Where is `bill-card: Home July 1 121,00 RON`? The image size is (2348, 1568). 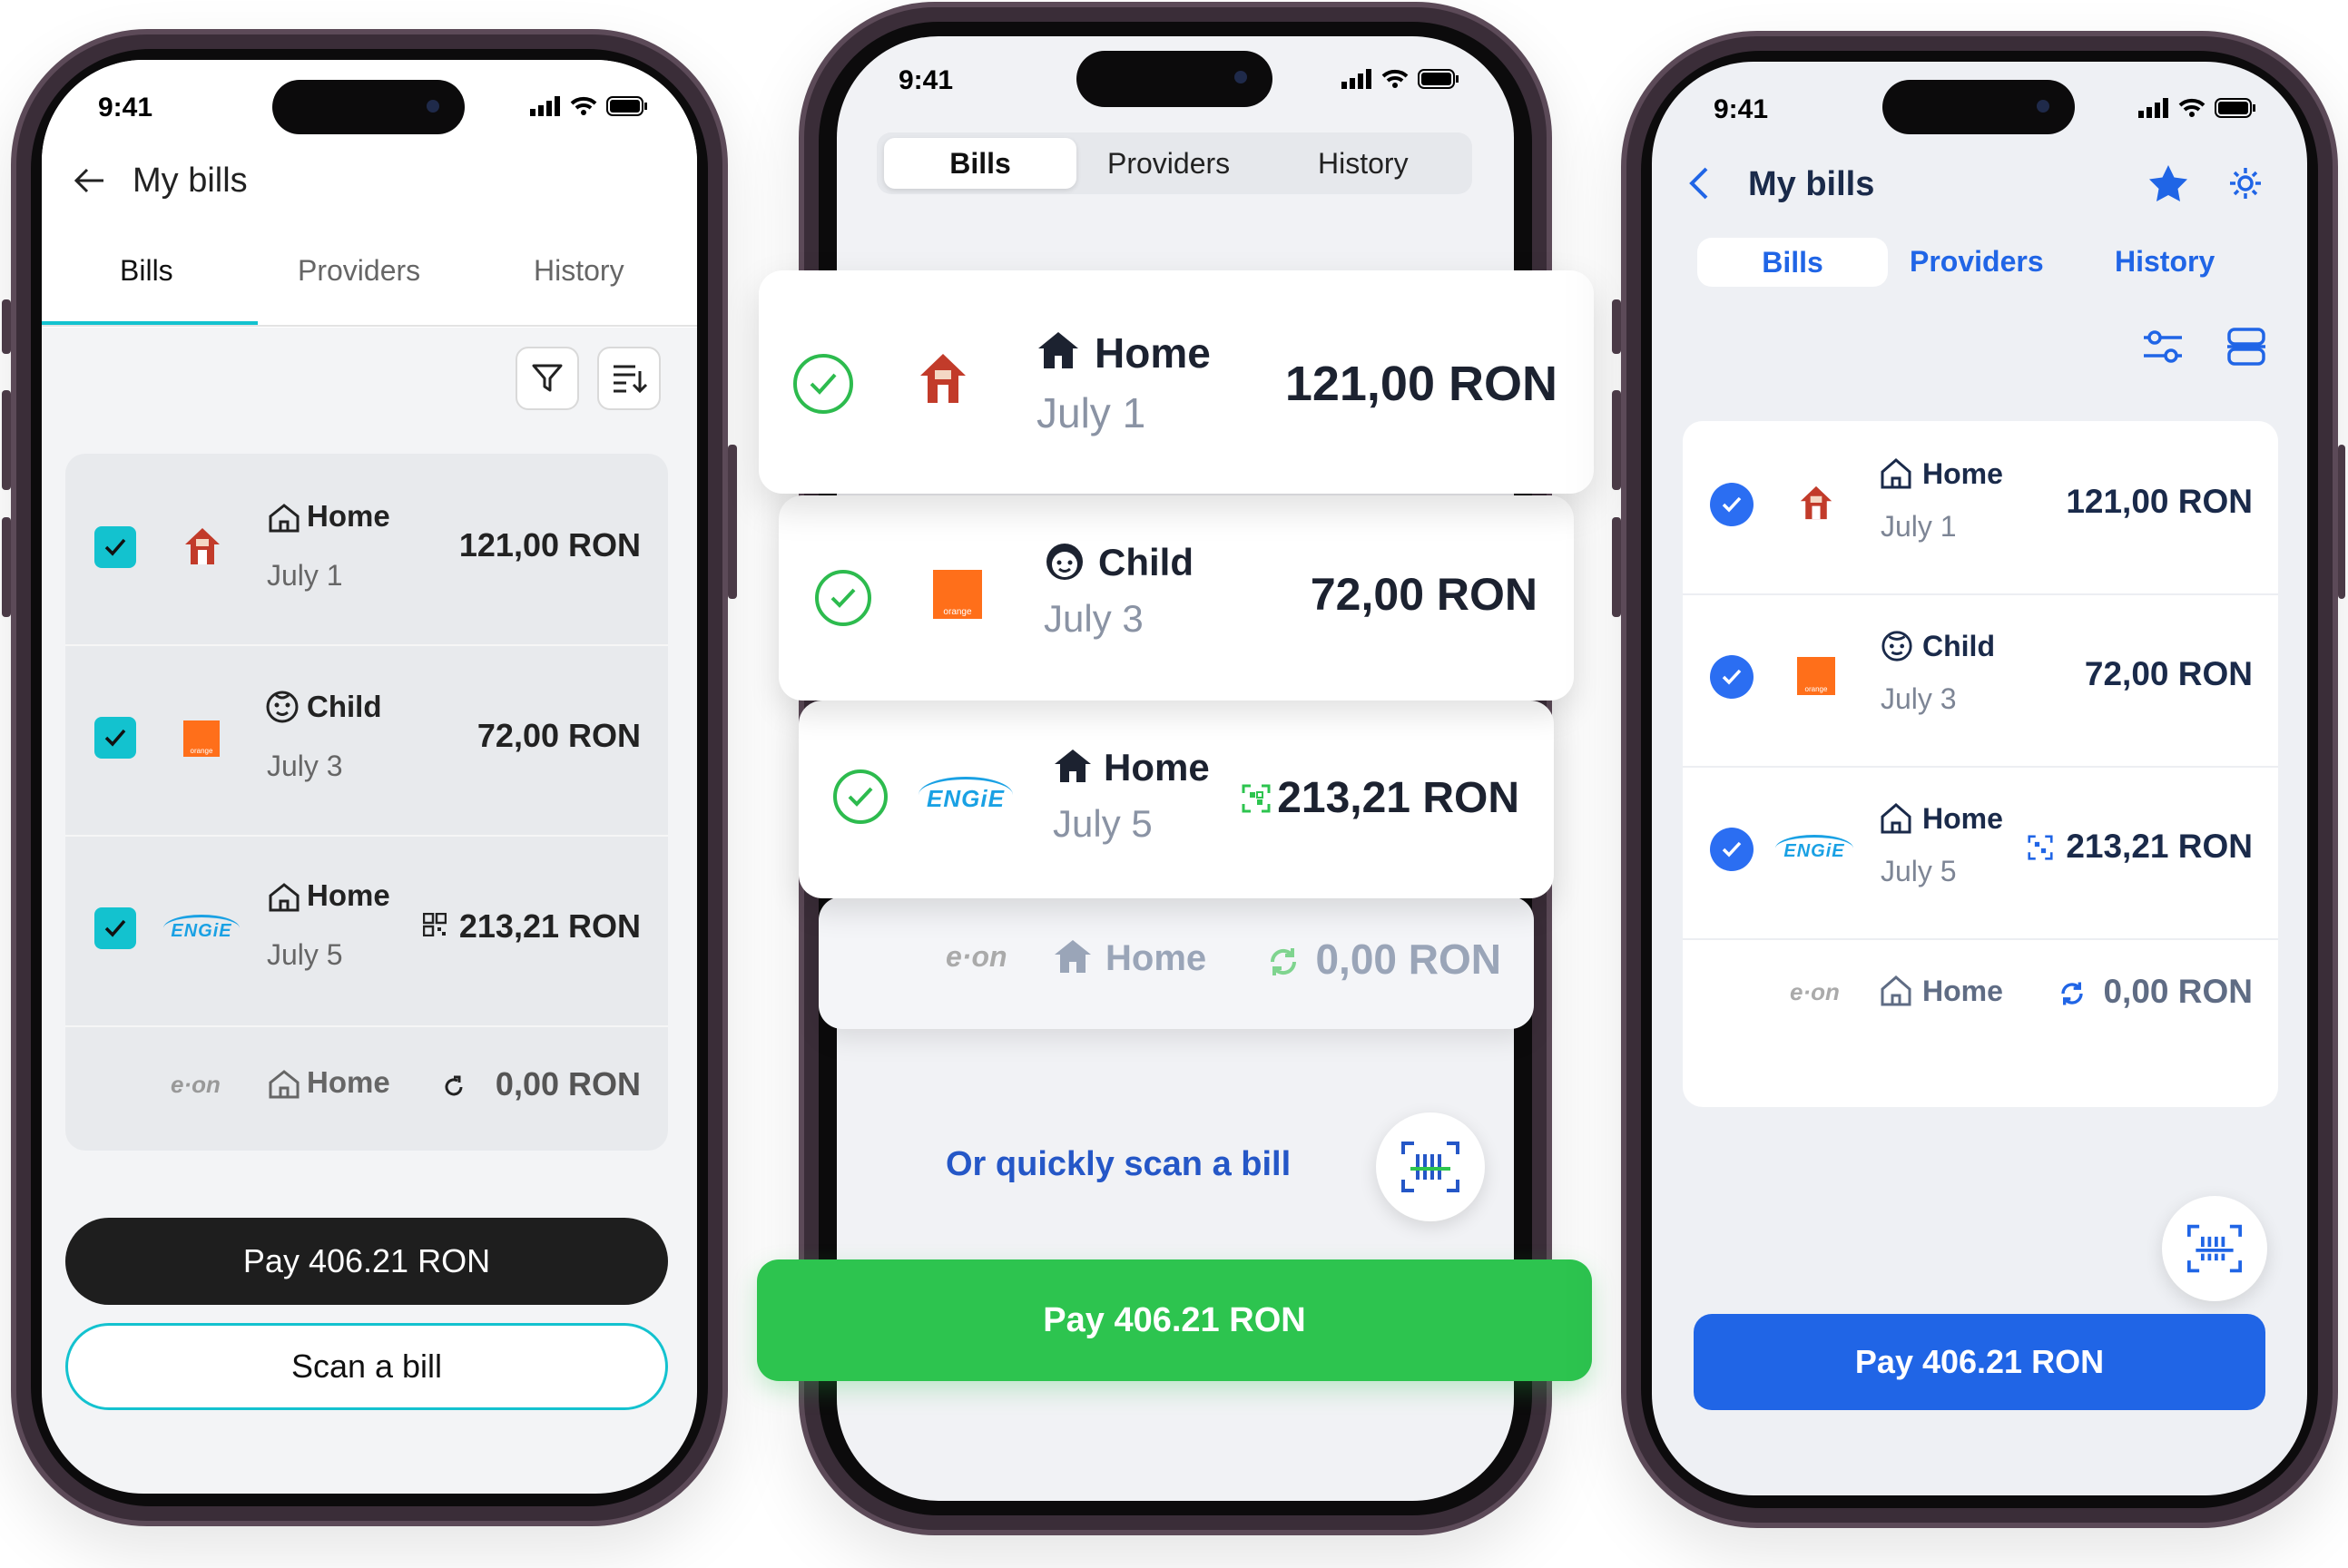 bill-card: Home July 1 121,00 RON is located at coordinates (1176, 382).